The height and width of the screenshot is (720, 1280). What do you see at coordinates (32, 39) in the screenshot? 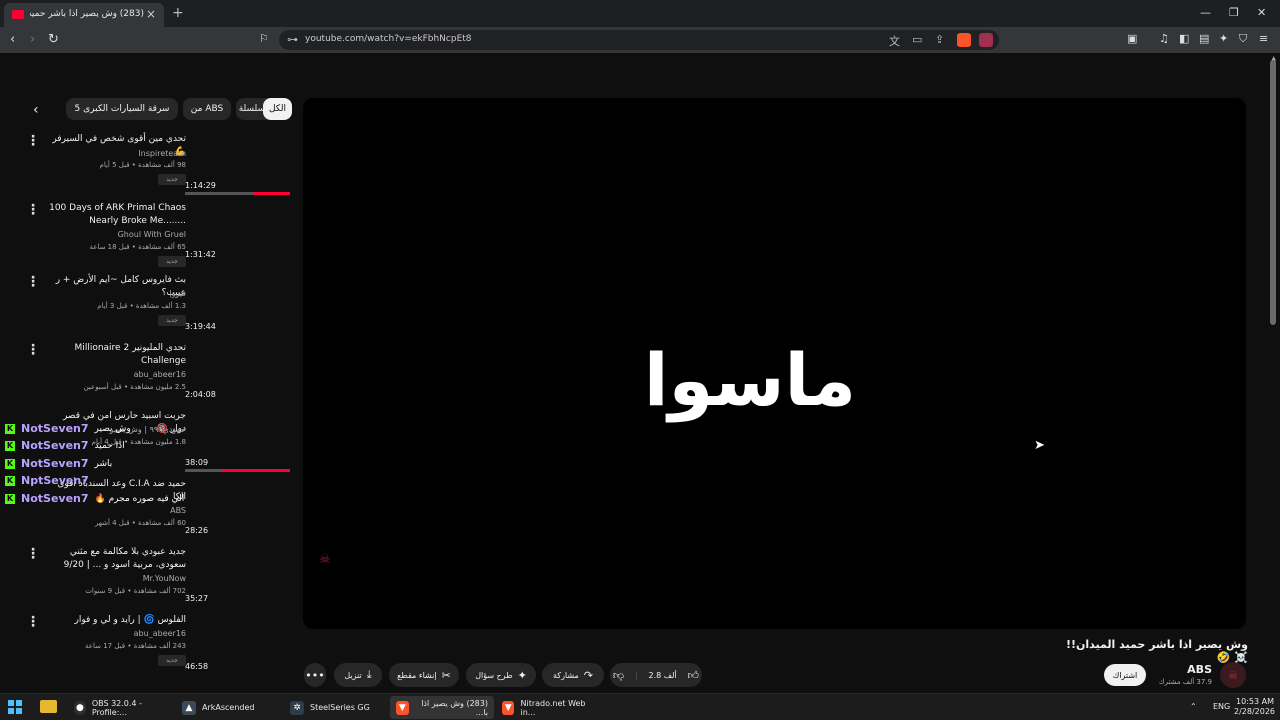
I see `forward-icon: ›` at bounding box center [32, 39].